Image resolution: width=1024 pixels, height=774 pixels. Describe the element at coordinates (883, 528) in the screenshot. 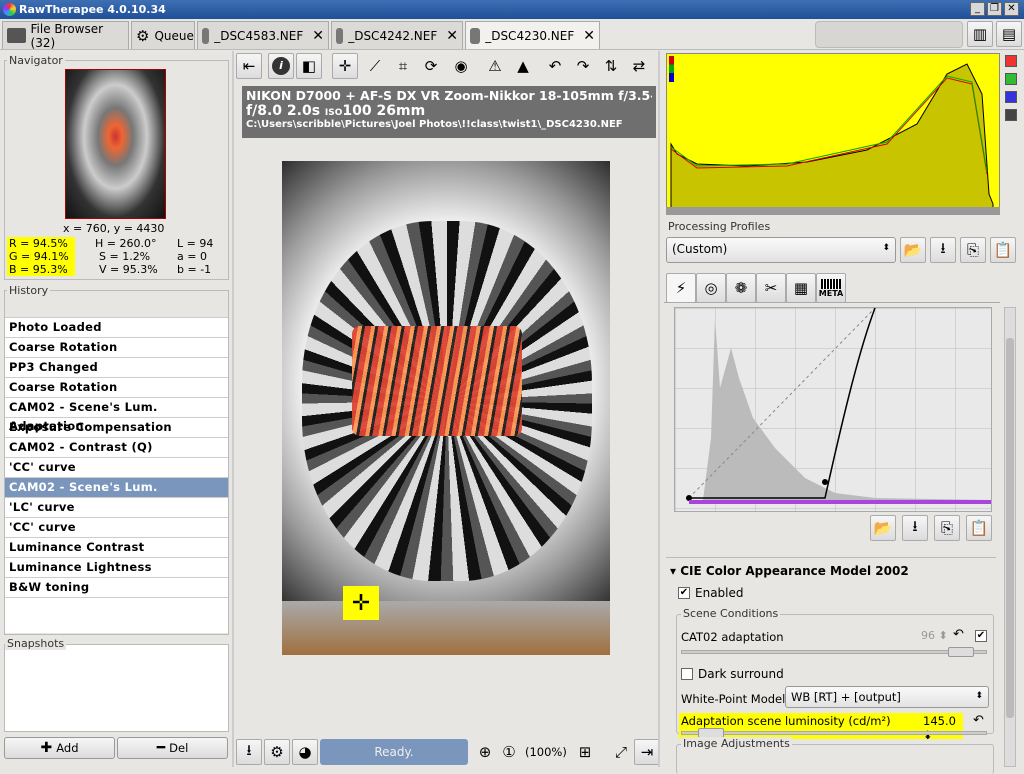

I see `curve-open-button: 📂` at that location.